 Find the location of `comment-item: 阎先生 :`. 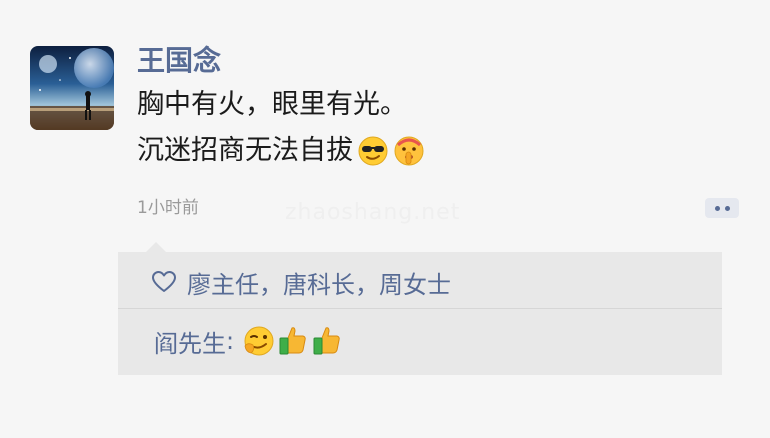

comment-item: 阎先生 : is located at coordinates (249, 341).